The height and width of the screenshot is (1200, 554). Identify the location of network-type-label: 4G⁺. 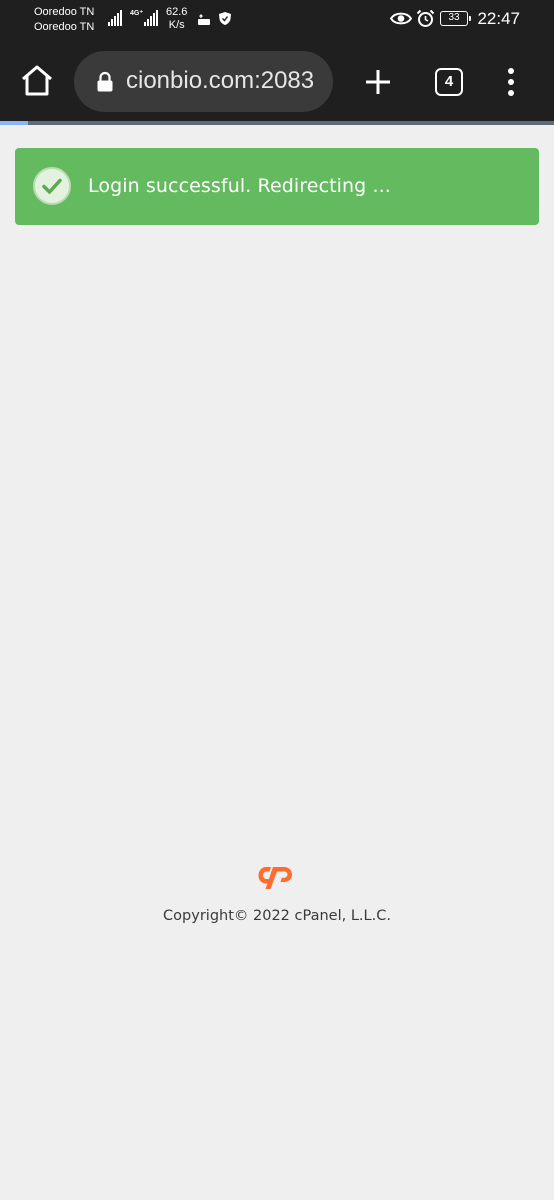
(137, 13).